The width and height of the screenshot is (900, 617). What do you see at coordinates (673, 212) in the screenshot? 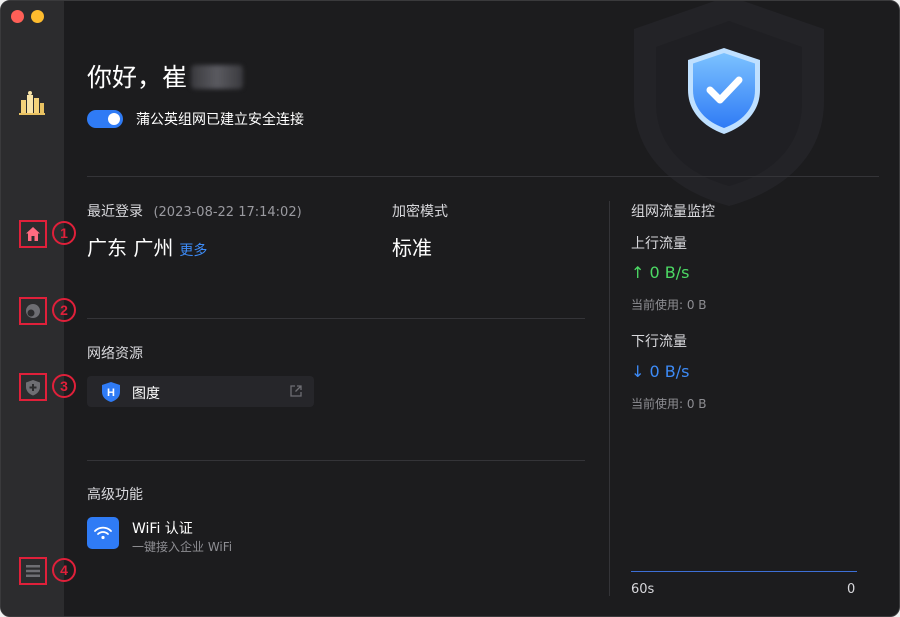
I see `traffic-title: 组网流量监控` at bounding box center [673, 212].